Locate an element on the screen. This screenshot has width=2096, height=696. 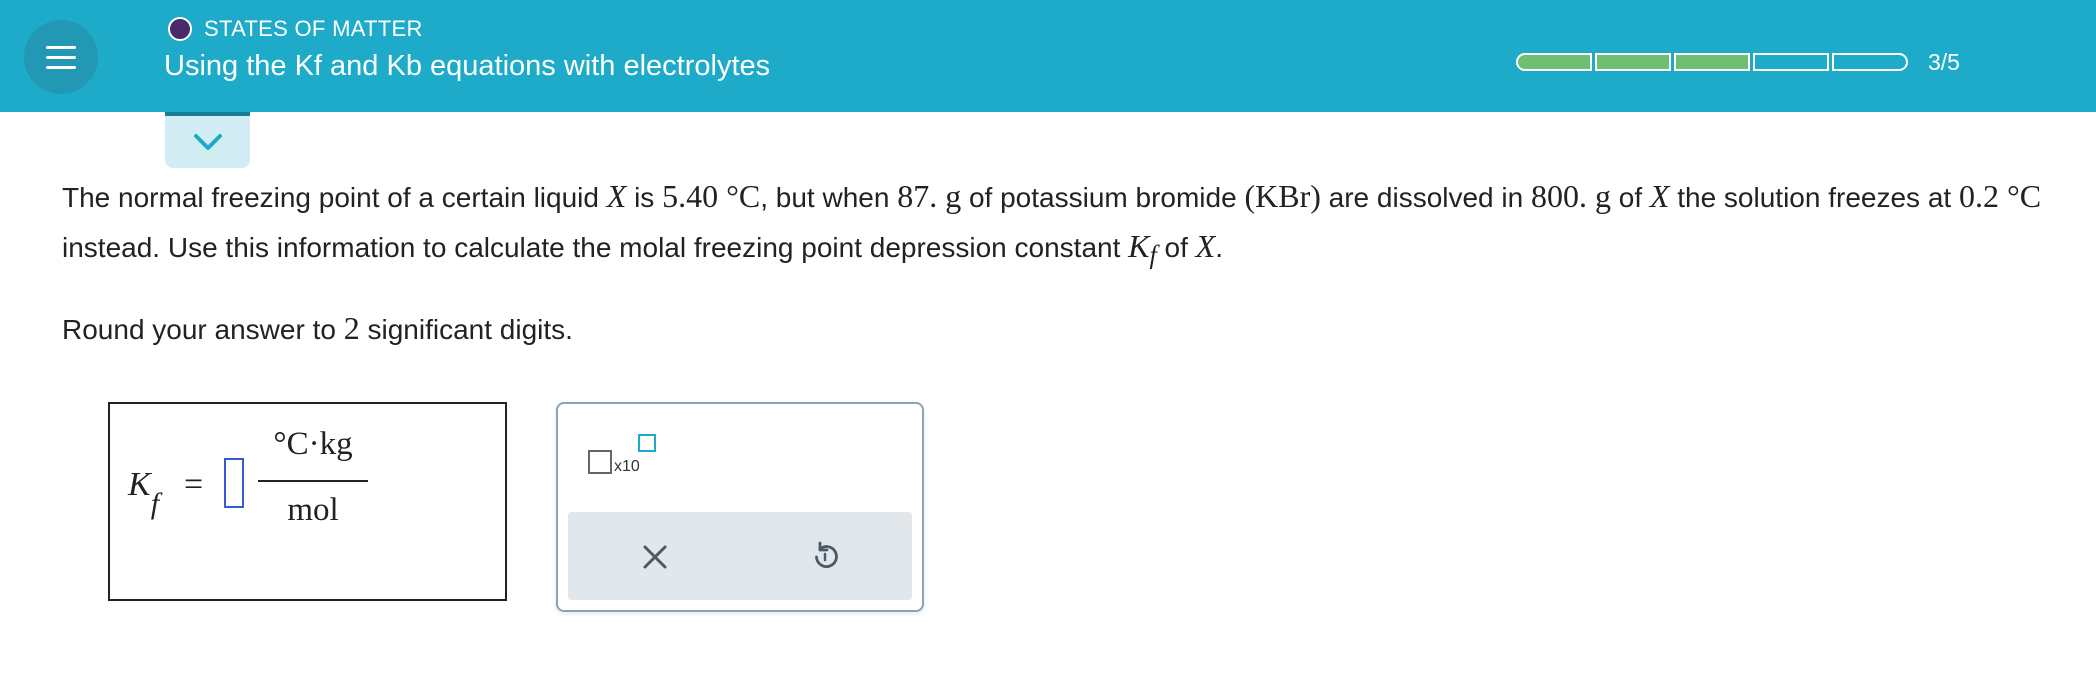
kf-symbol: Kf is located at coordinates (143, 493).